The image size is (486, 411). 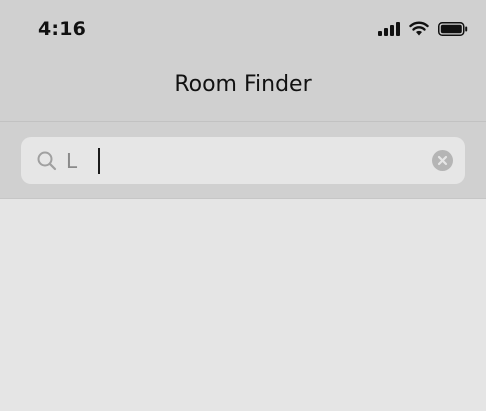 I want to click on clear-button, so click(x=442, y=160).